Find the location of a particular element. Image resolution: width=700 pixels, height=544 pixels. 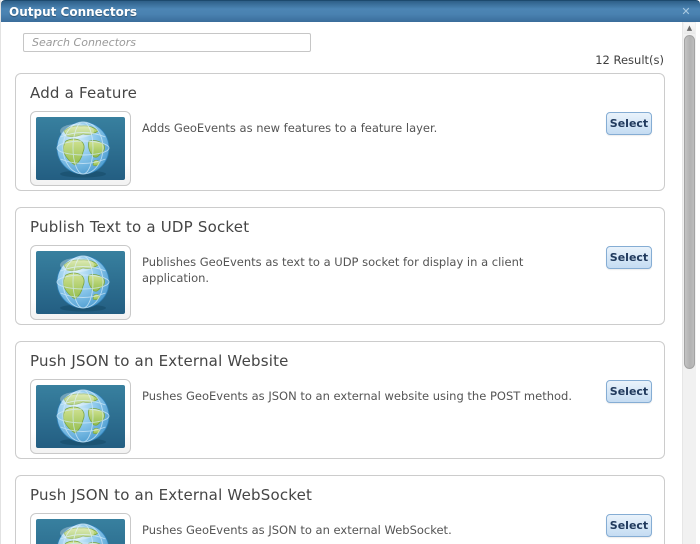

vertical-scrollbar: ▲ is located at coordinates (689, 283).